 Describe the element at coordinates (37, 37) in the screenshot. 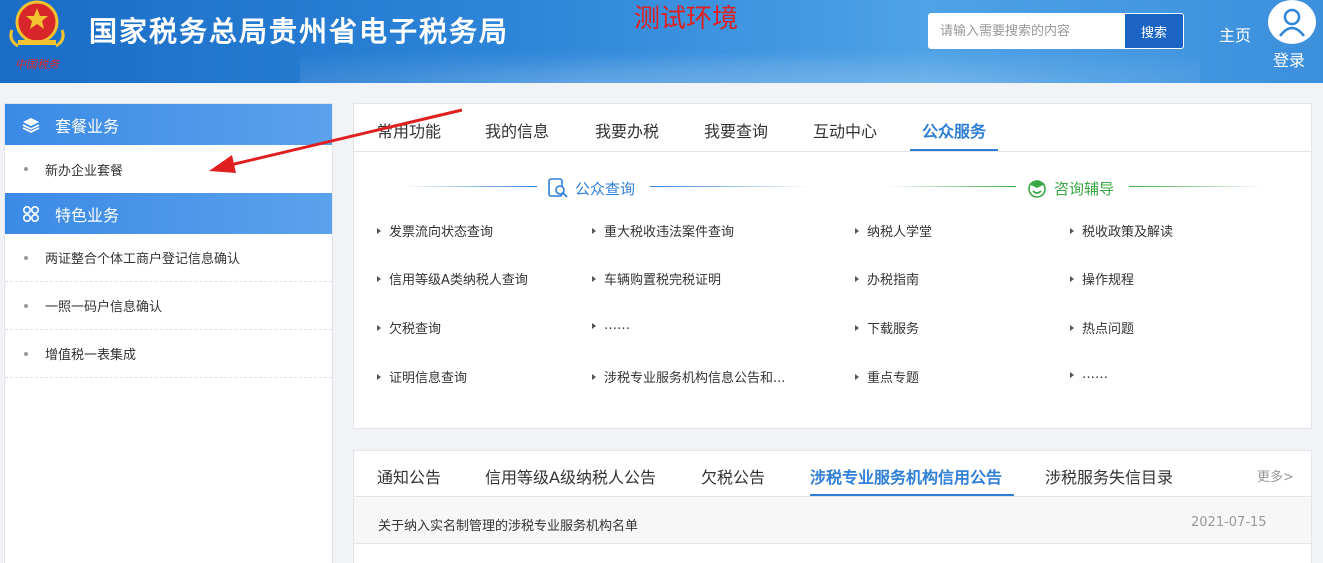

I see `tax-emblem-logo: 中国税务` at that location.